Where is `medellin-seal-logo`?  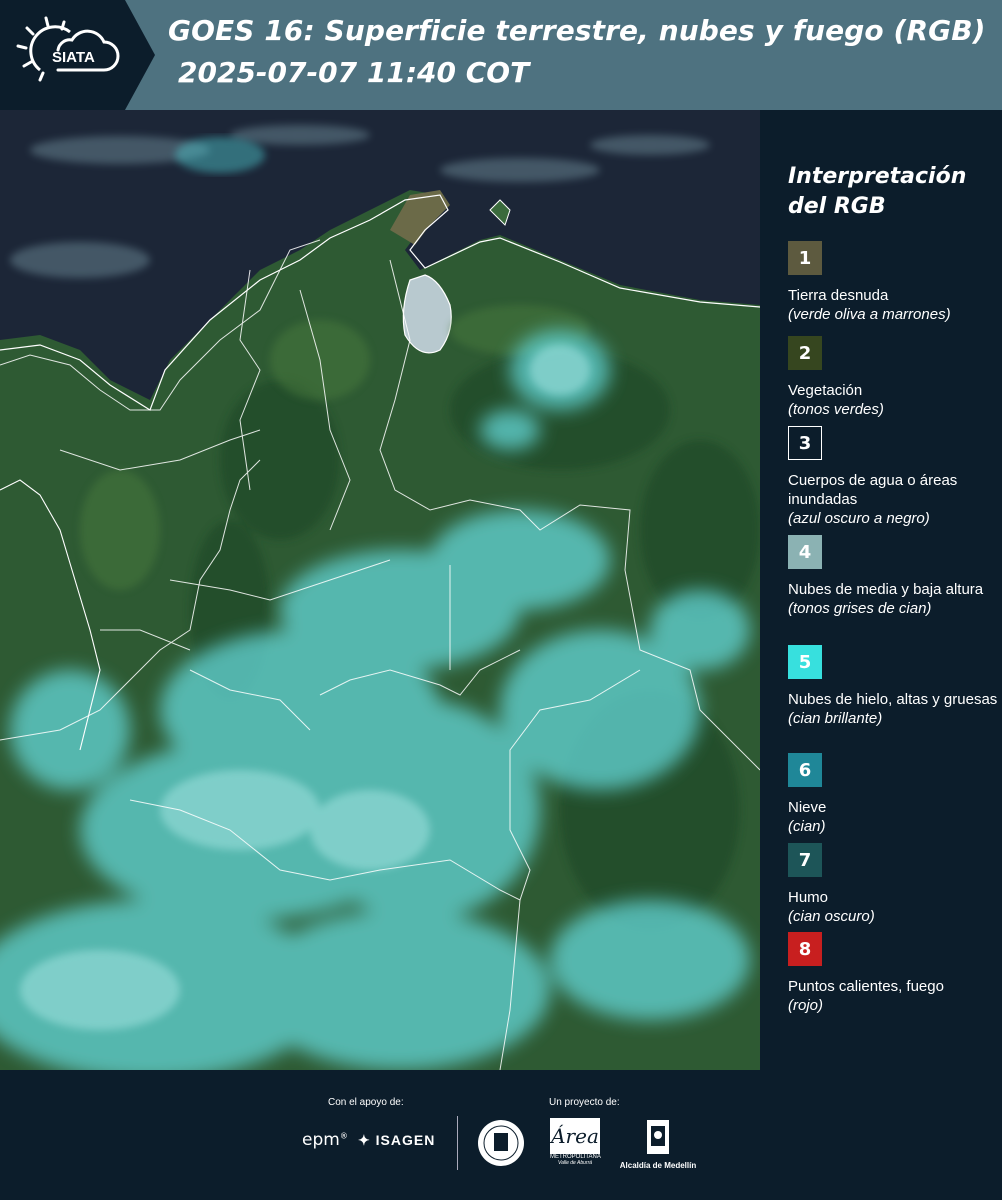 medellin-seal-logo is located at coordinates (501, 1145).